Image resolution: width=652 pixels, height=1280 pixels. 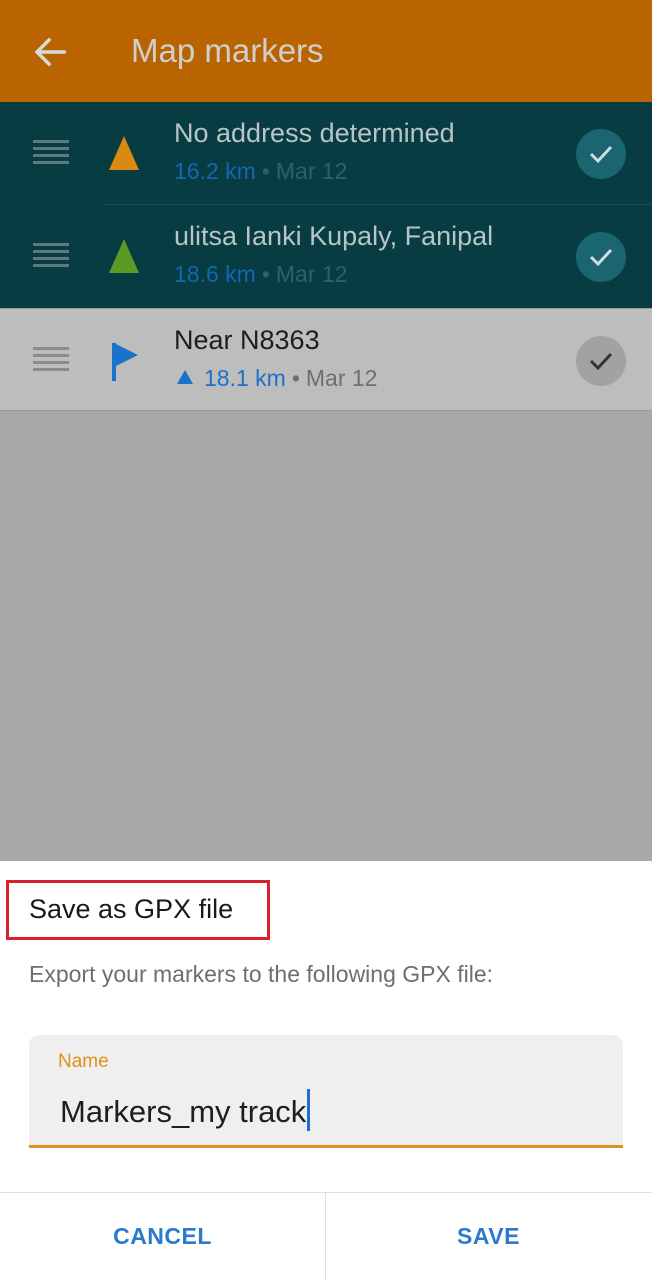 I want to click on direction-arrow-icon, so click(x=185, y=377).